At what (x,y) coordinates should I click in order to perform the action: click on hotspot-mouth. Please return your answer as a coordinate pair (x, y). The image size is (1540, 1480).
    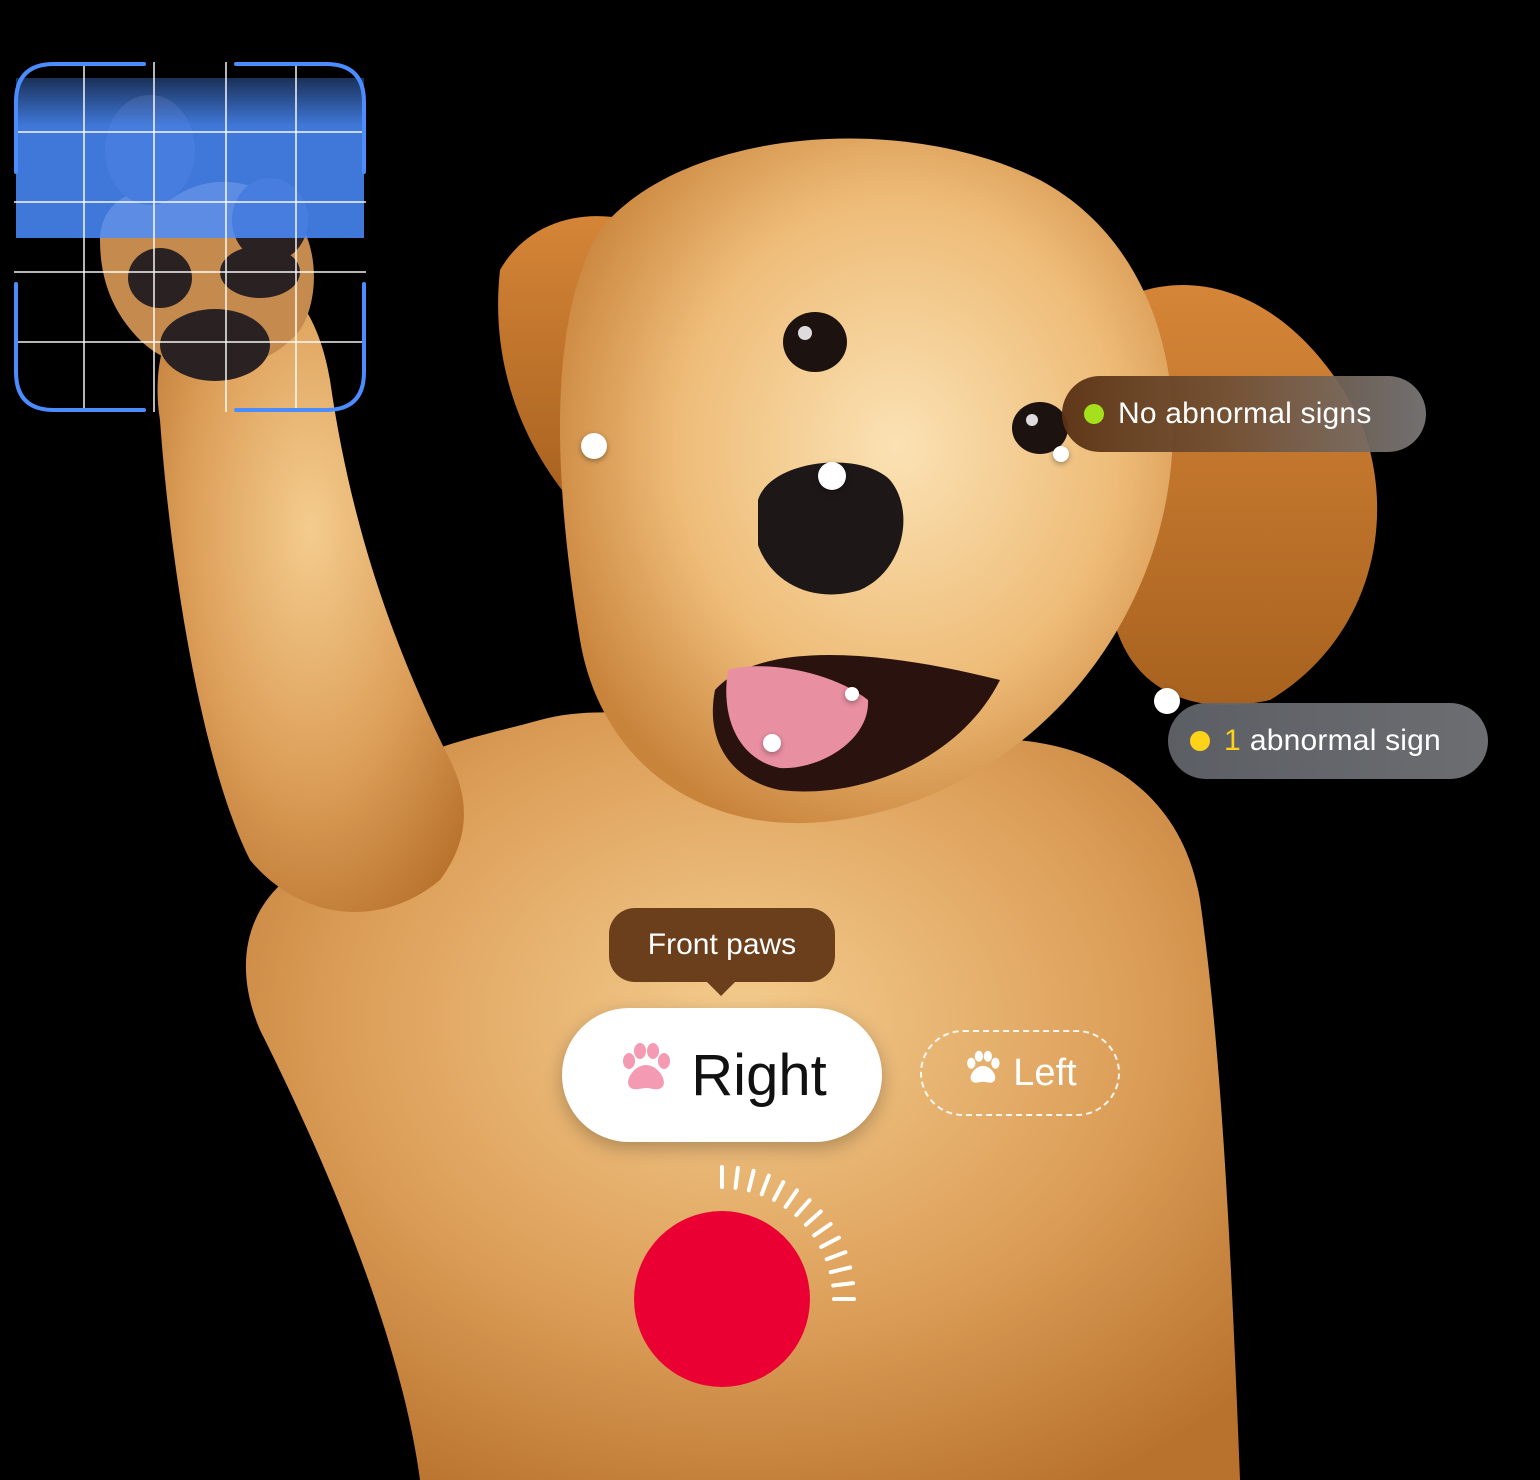
    Looking at the image, I should click on (852, 694).